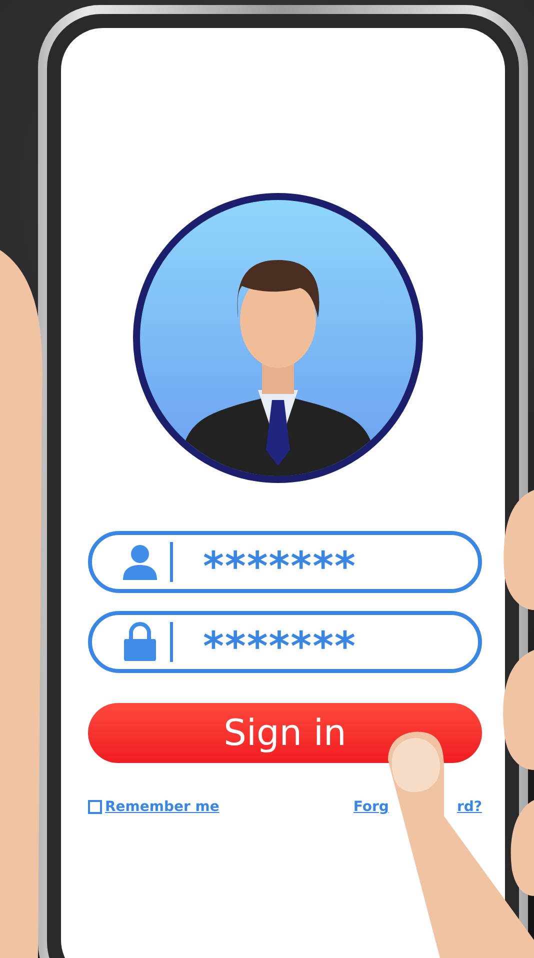  What do you see at coordinates (140, 562) in the screenshot?
I see `person-icon` at bounding box center [140, 562].